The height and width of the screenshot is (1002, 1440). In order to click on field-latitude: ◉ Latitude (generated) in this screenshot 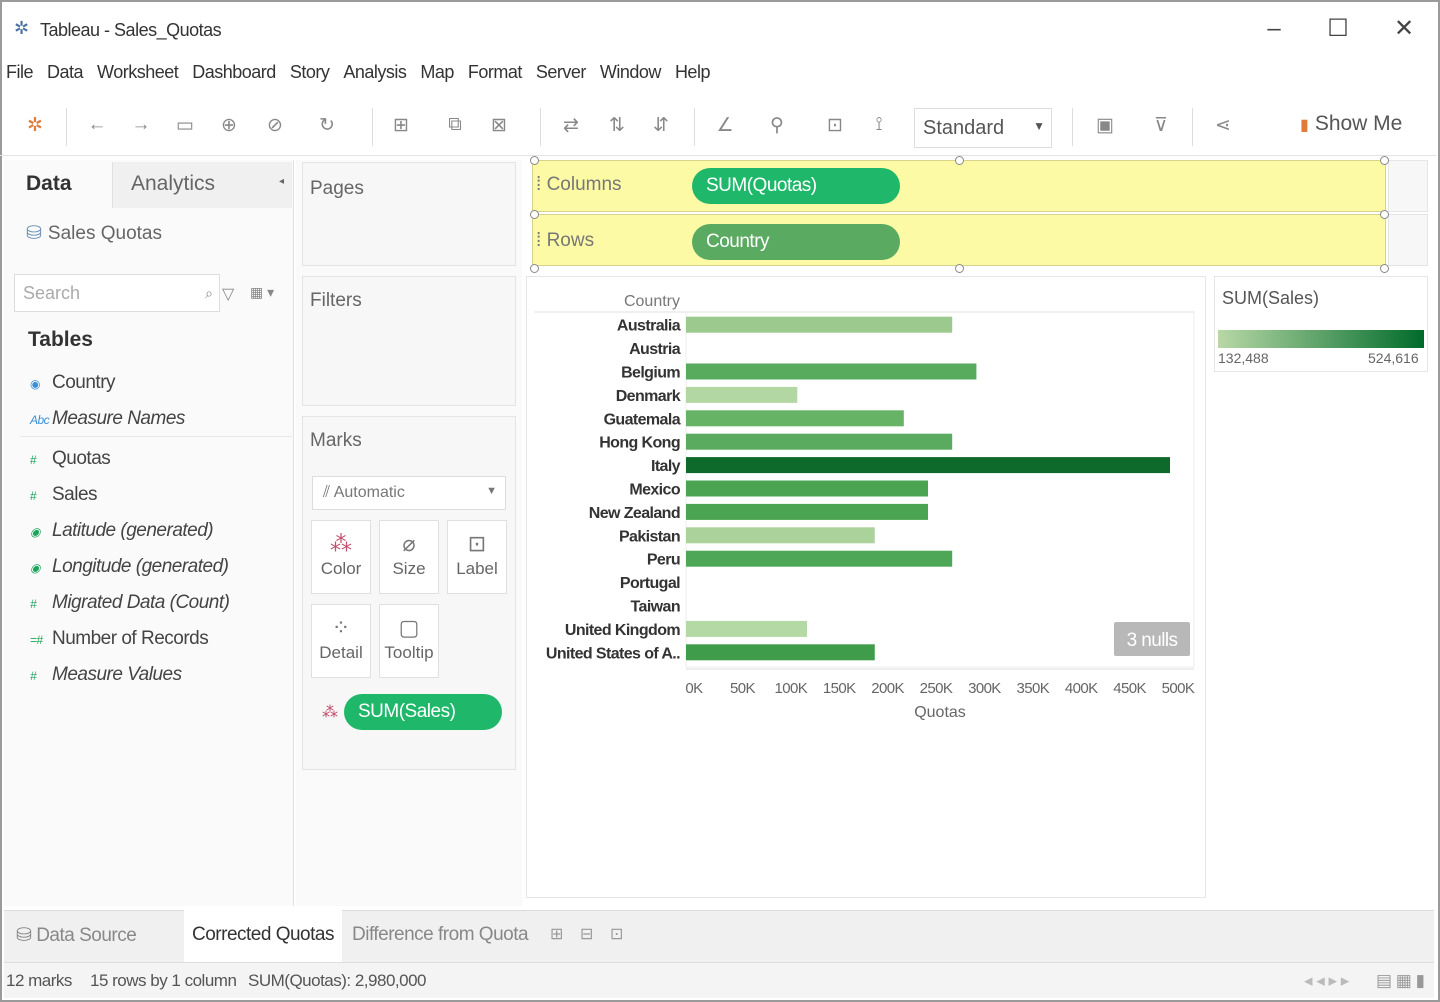, I will do `click(122, 531)`.